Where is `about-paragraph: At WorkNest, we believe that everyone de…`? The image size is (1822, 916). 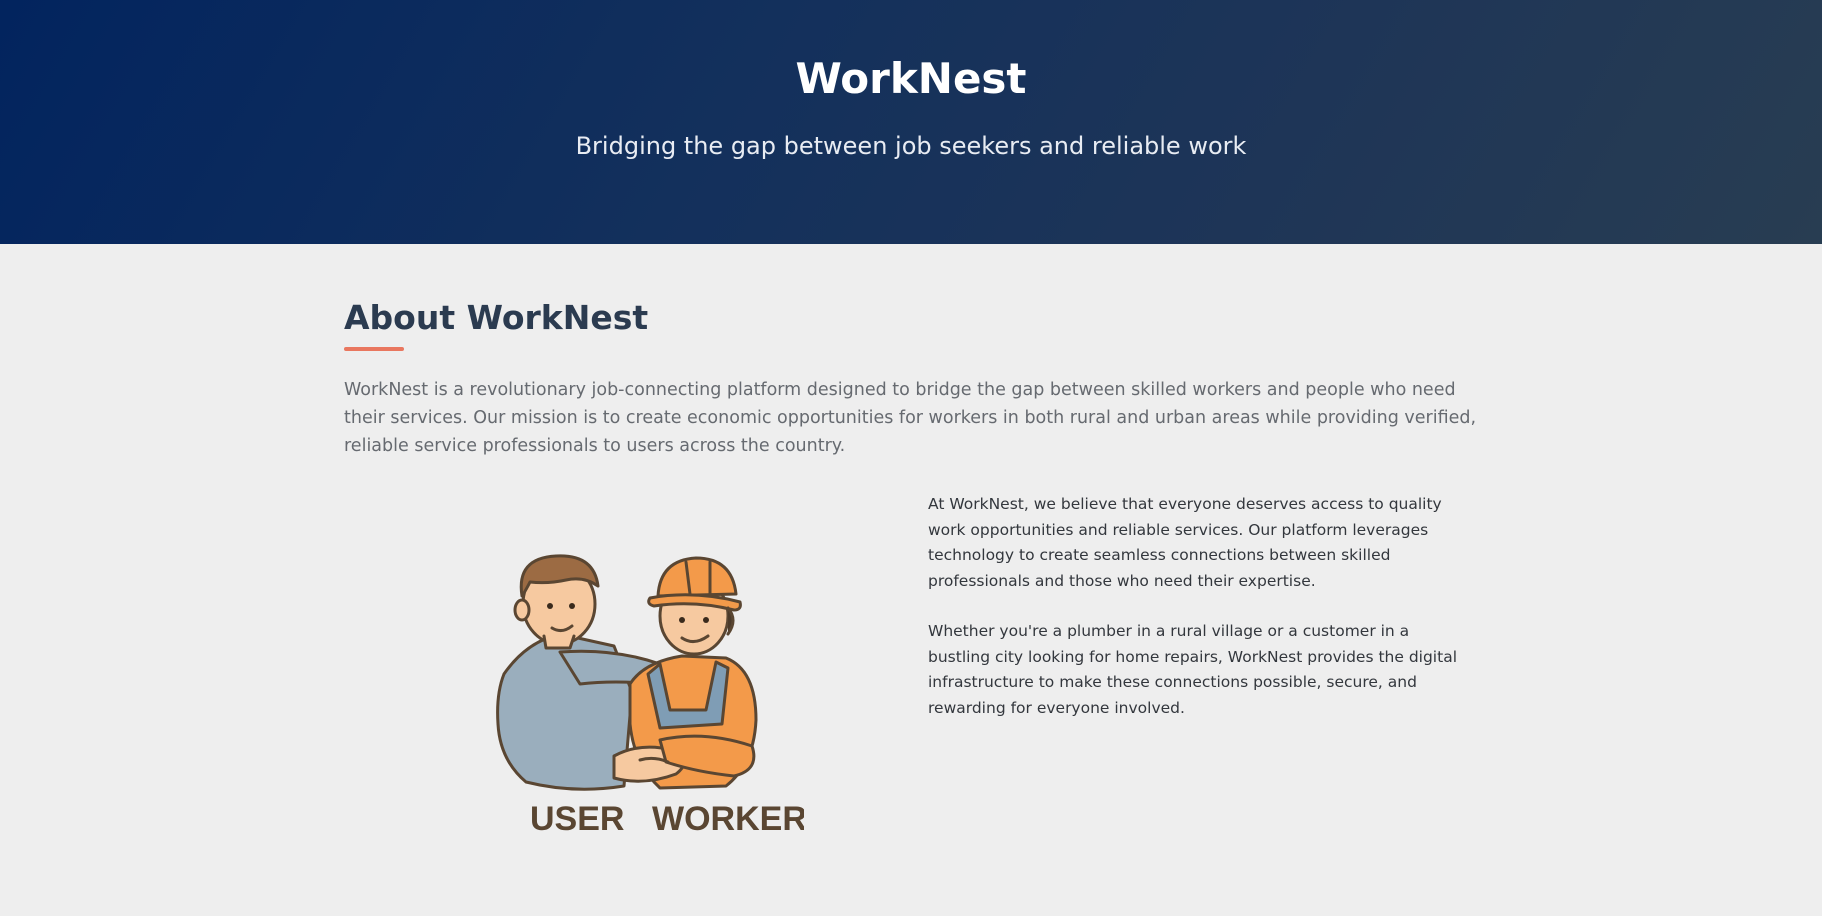 about-paragraph: At WorkNest, we believe that everyone de… is located at coordinates (1185, 542).